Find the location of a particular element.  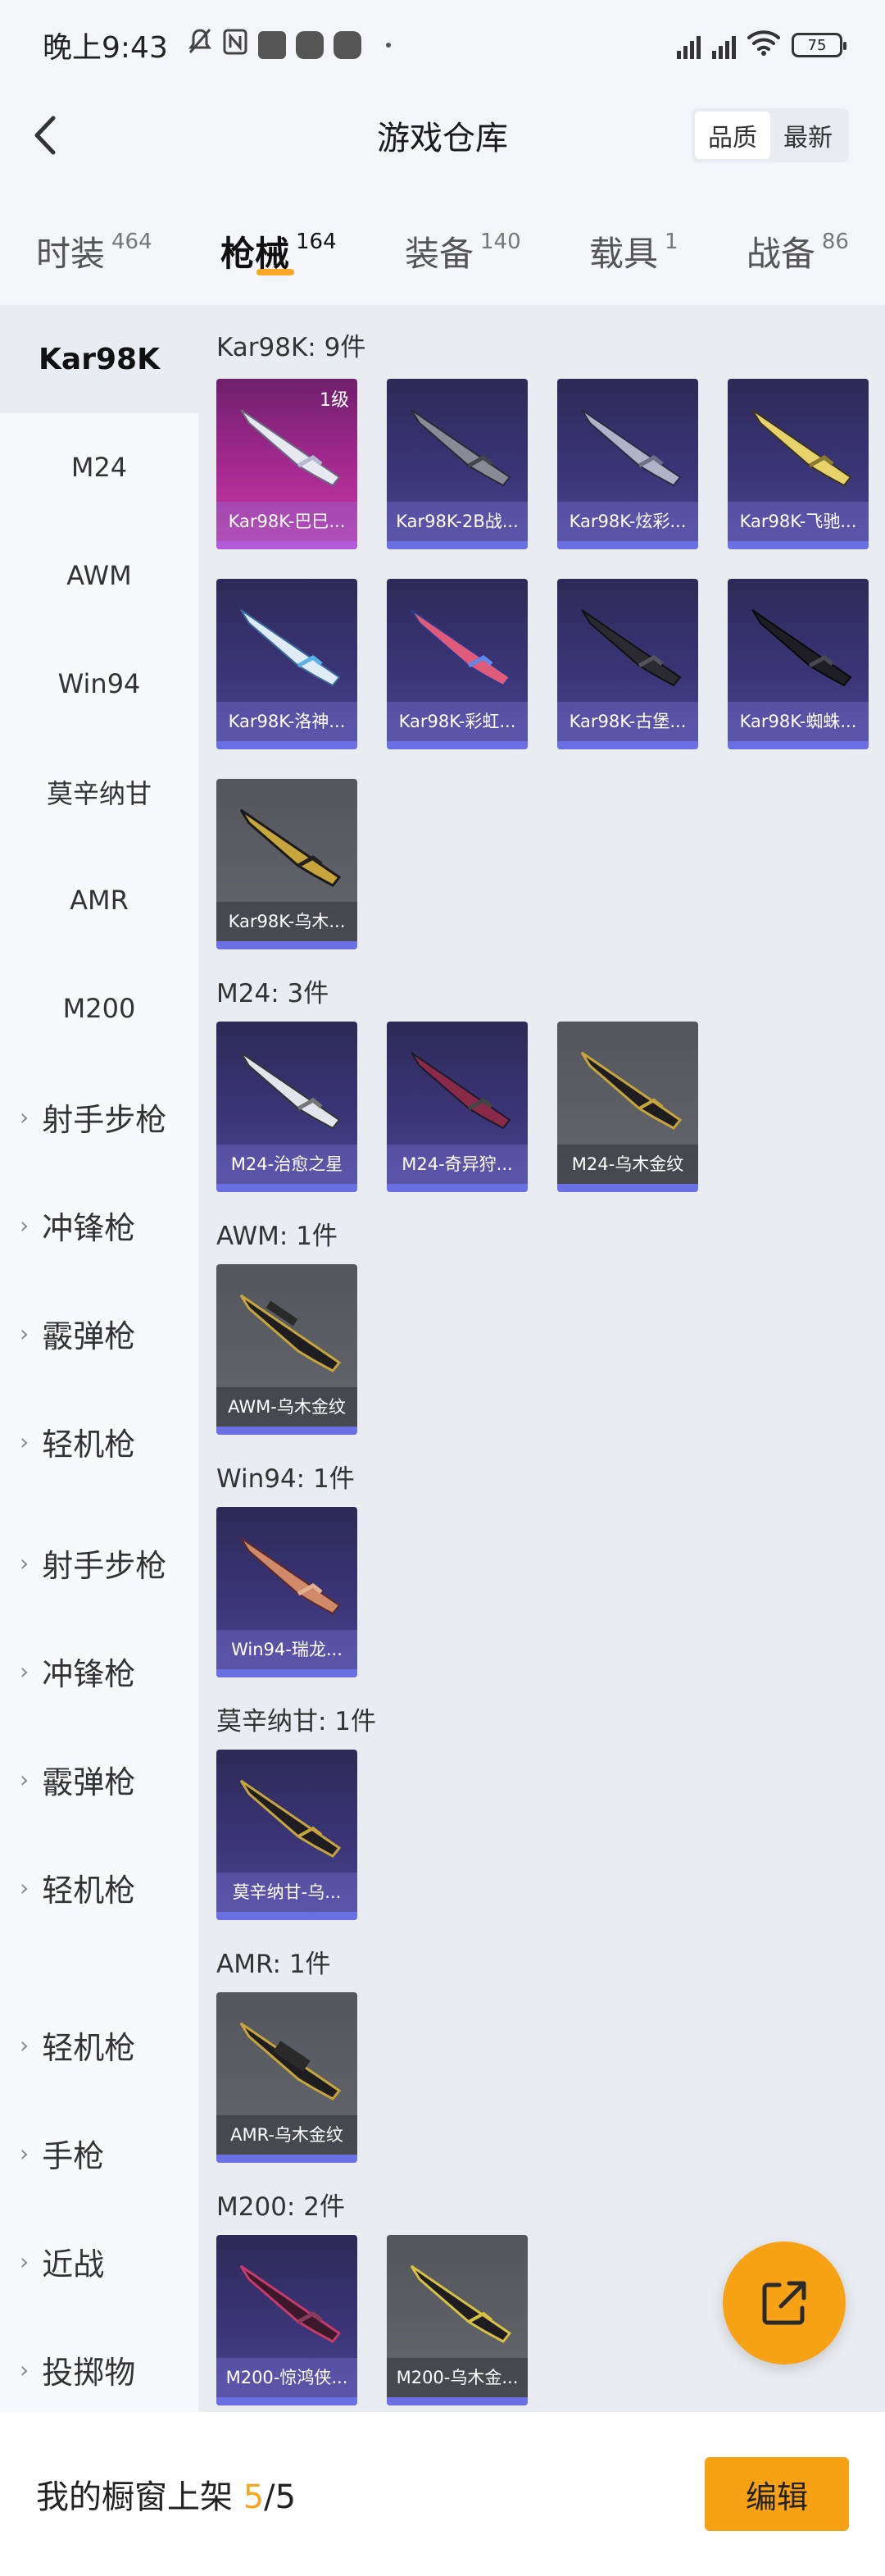

sidebar-group-smg: › 冲锋枪 is located at coordinates (99, 1225).